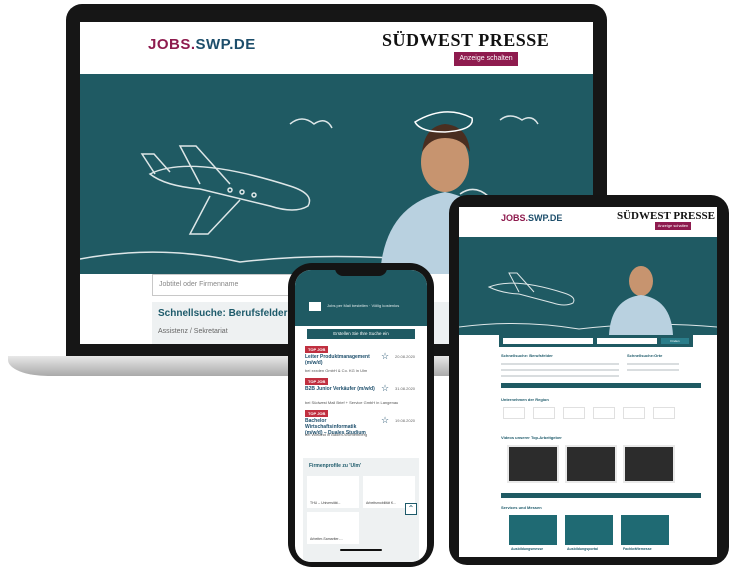 The height and width of the screenshot is (567, 729). What do you see at coordinates (405, 420) in the screenshot?
I see `job-date: 19.08.2020` at bounding box center [405, 420].